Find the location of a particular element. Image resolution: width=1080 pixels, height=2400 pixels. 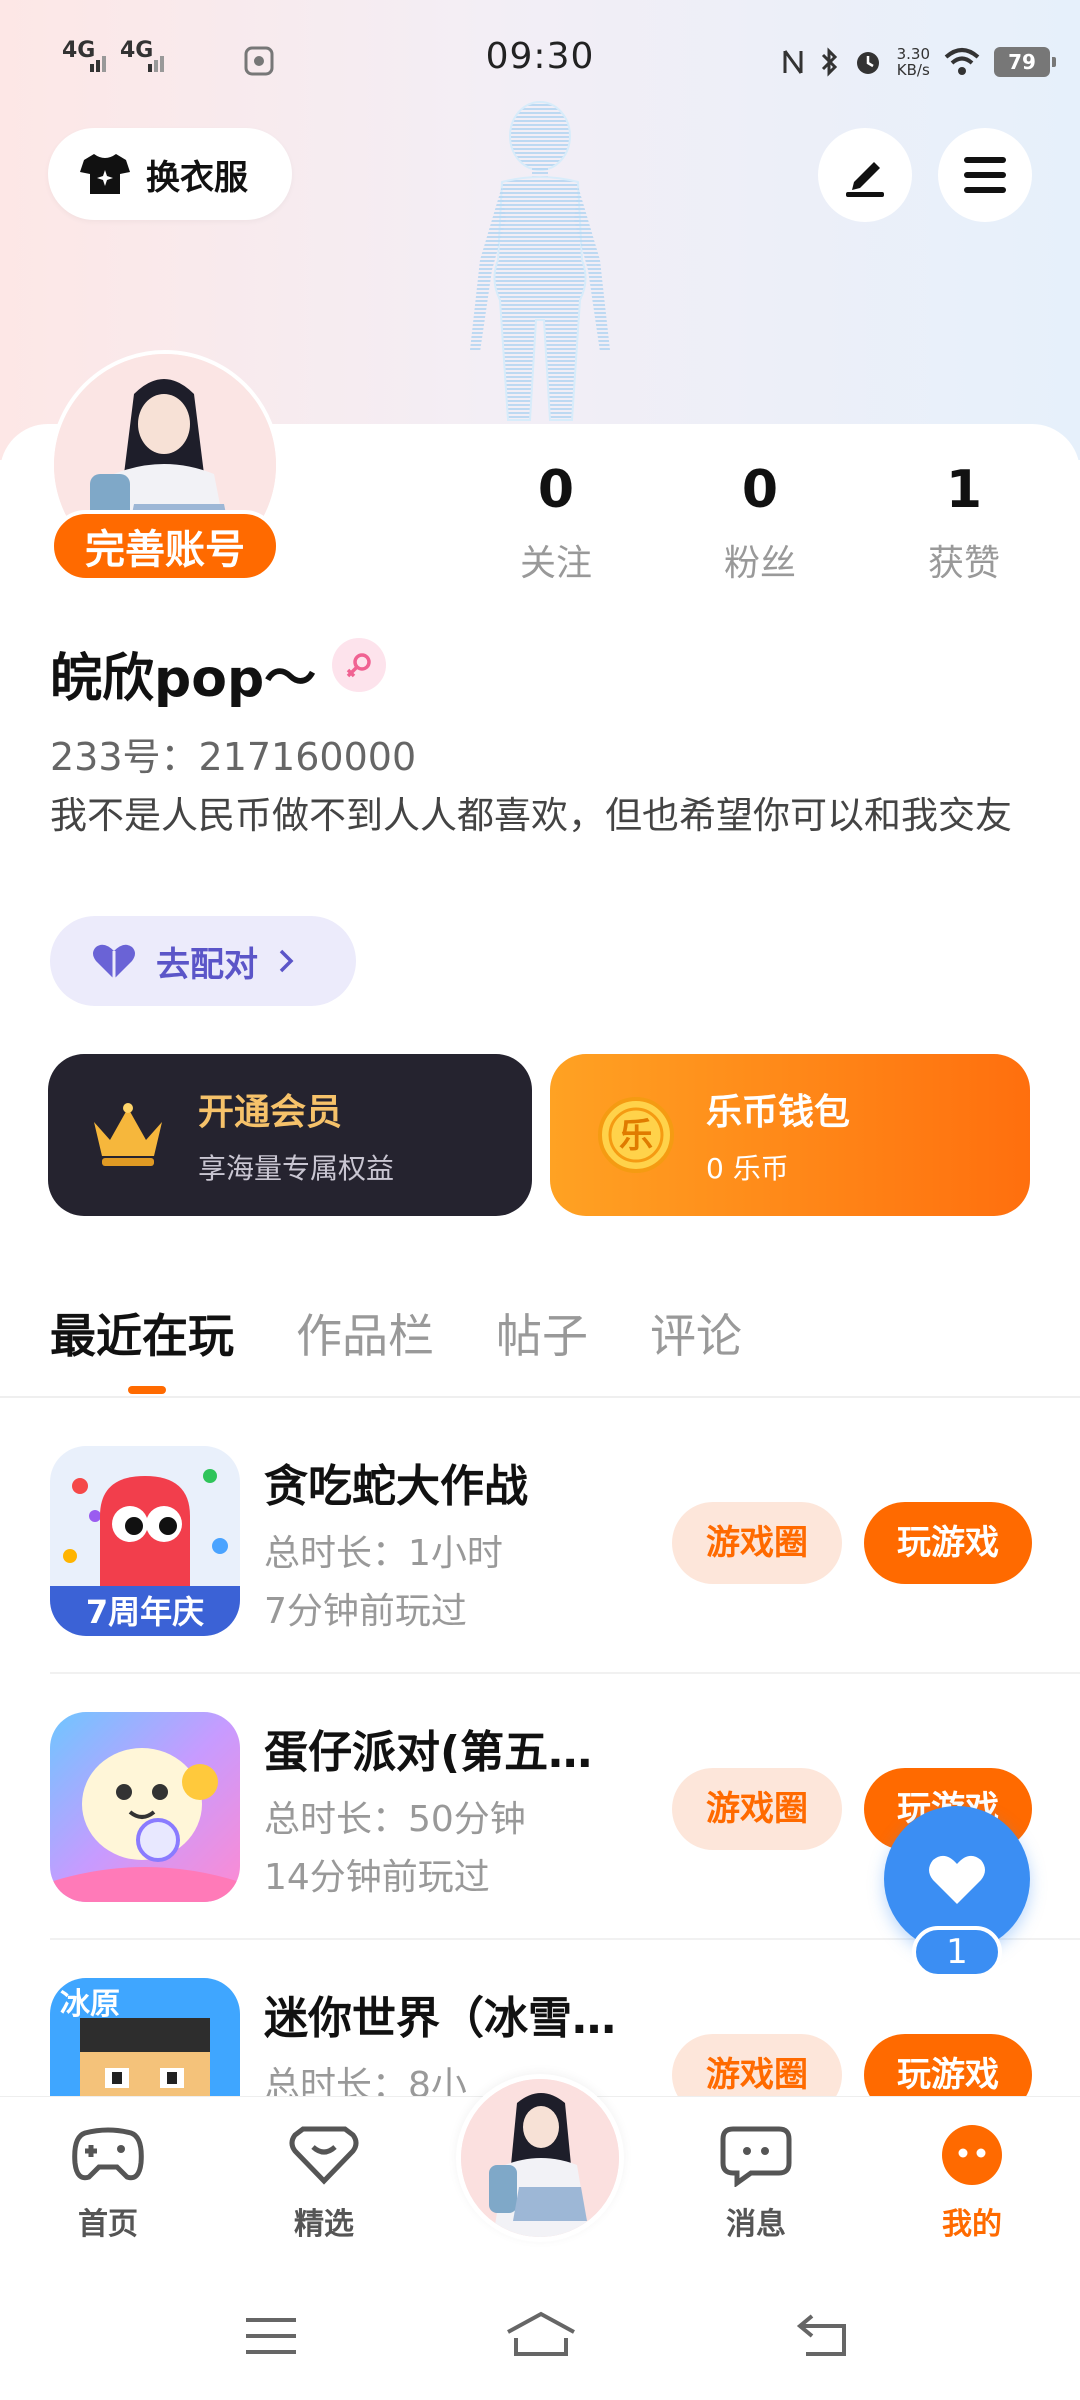

likes-label: 获赞 is located at coordinates (963, 563).